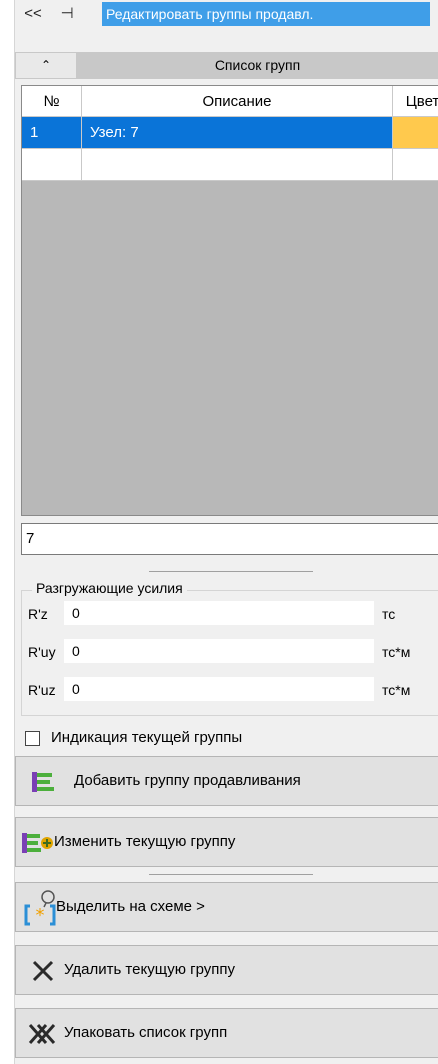  I want to click on force-row-ruz: R'uz 0 тс*м, so click(230, 690).